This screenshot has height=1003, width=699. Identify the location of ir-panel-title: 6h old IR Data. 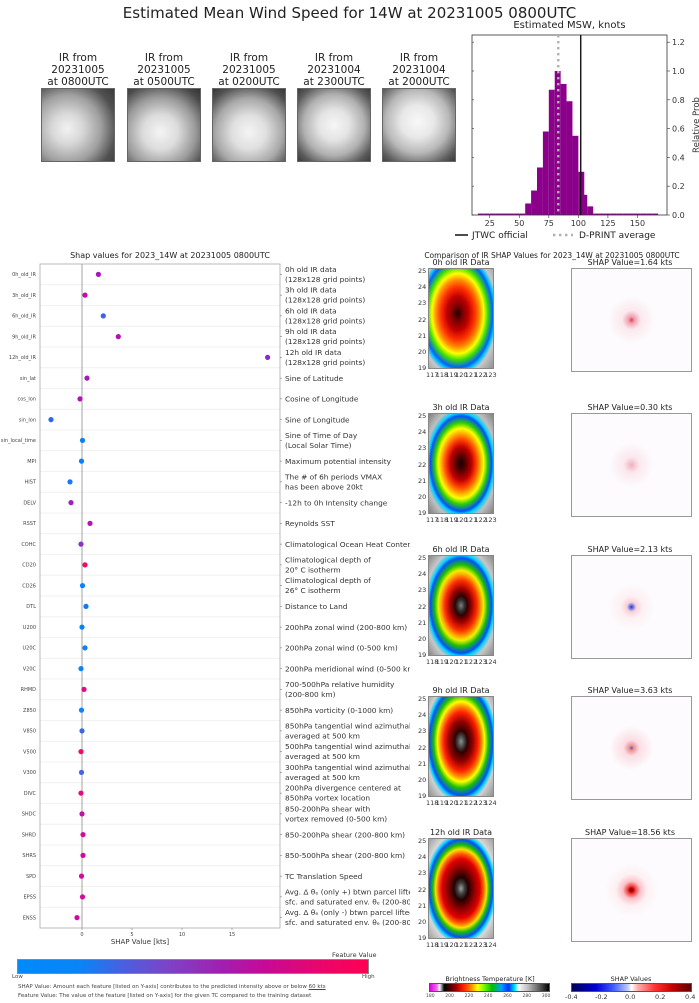
(461, 549).